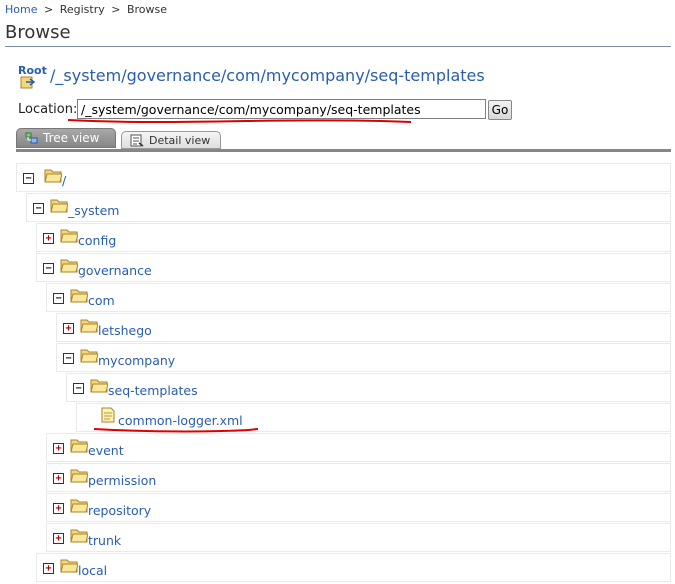 Image resolution: width=675 pixels, height=584 pixels. Describe the element at coordinates (147, 9) in the screenshot. I see `breadcrumb-browse: Browse` at that location.